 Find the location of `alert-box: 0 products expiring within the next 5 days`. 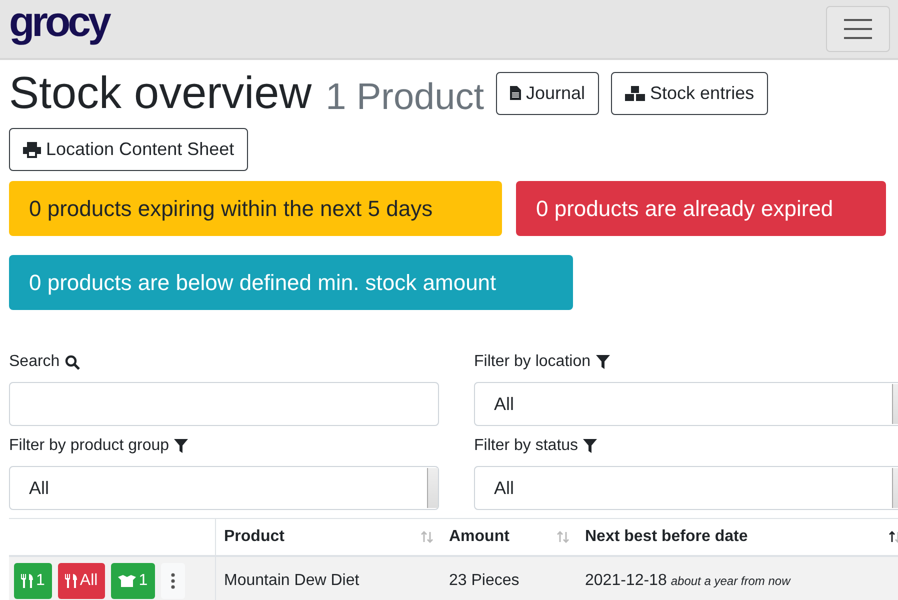

alert-box: 0 products expiring within the next 5 days is located at coordinates (255, 208).